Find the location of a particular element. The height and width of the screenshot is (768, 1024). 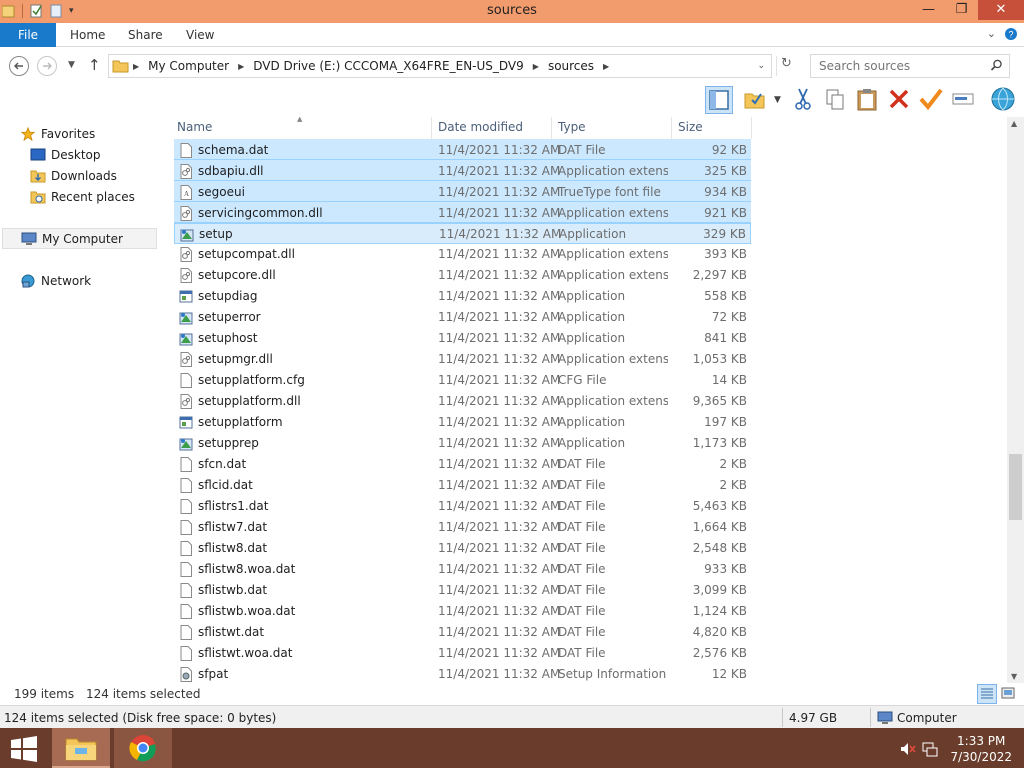

taskbar-chrome is located at coordinates (143, 748).